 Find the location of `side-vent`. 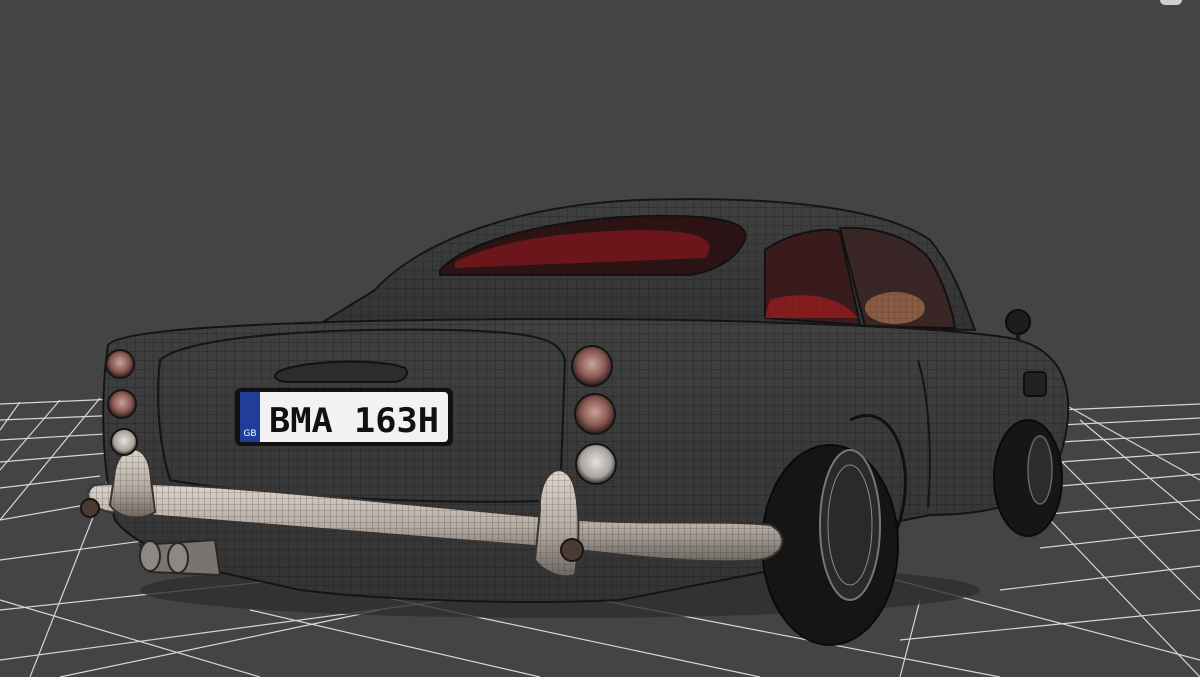

side-vent is located at coordinates (1035, 384).